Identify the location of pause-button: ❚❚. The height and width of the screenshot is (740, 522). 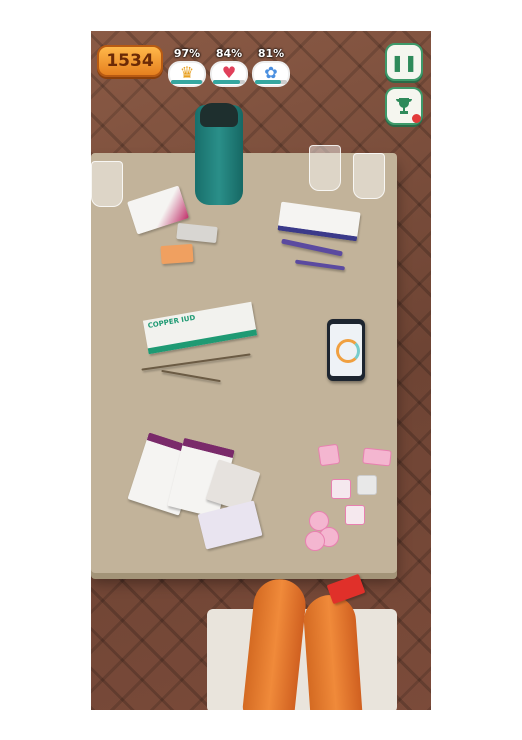
(404, 62).